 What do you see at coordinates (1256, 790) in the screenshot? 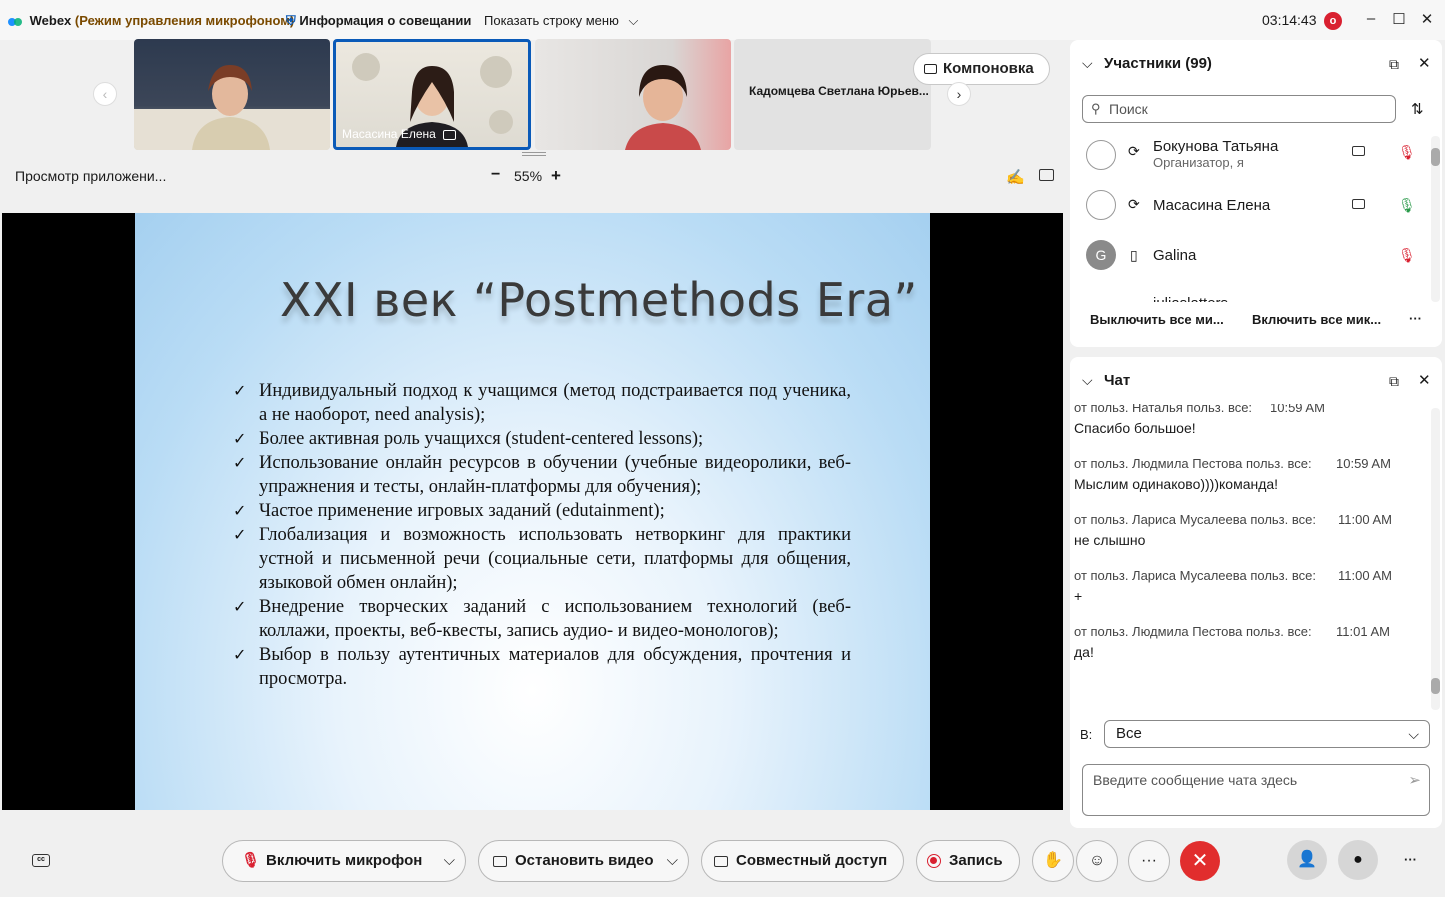
I see `chat-message-input: Введите сообщение чата здесь ➢` at bounding box center [1256, 790].